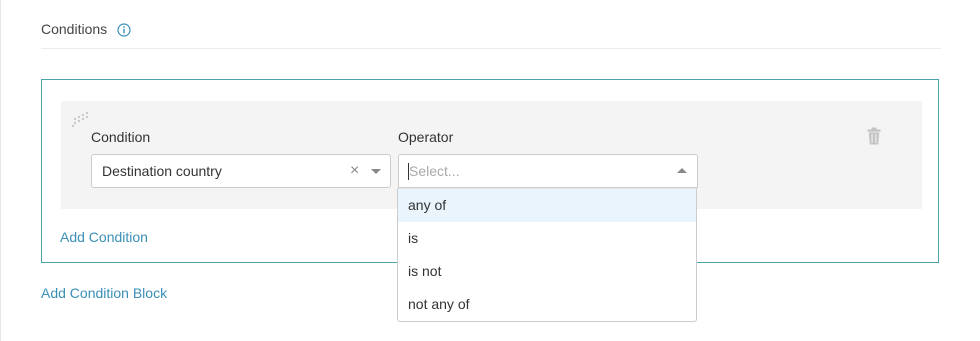 Image resolution: width=980 pixels, height=341 pixels. What do you see at coordinates (491, 48) in the screenshot?
I see `header-divider` at bounding box center [491, 48].